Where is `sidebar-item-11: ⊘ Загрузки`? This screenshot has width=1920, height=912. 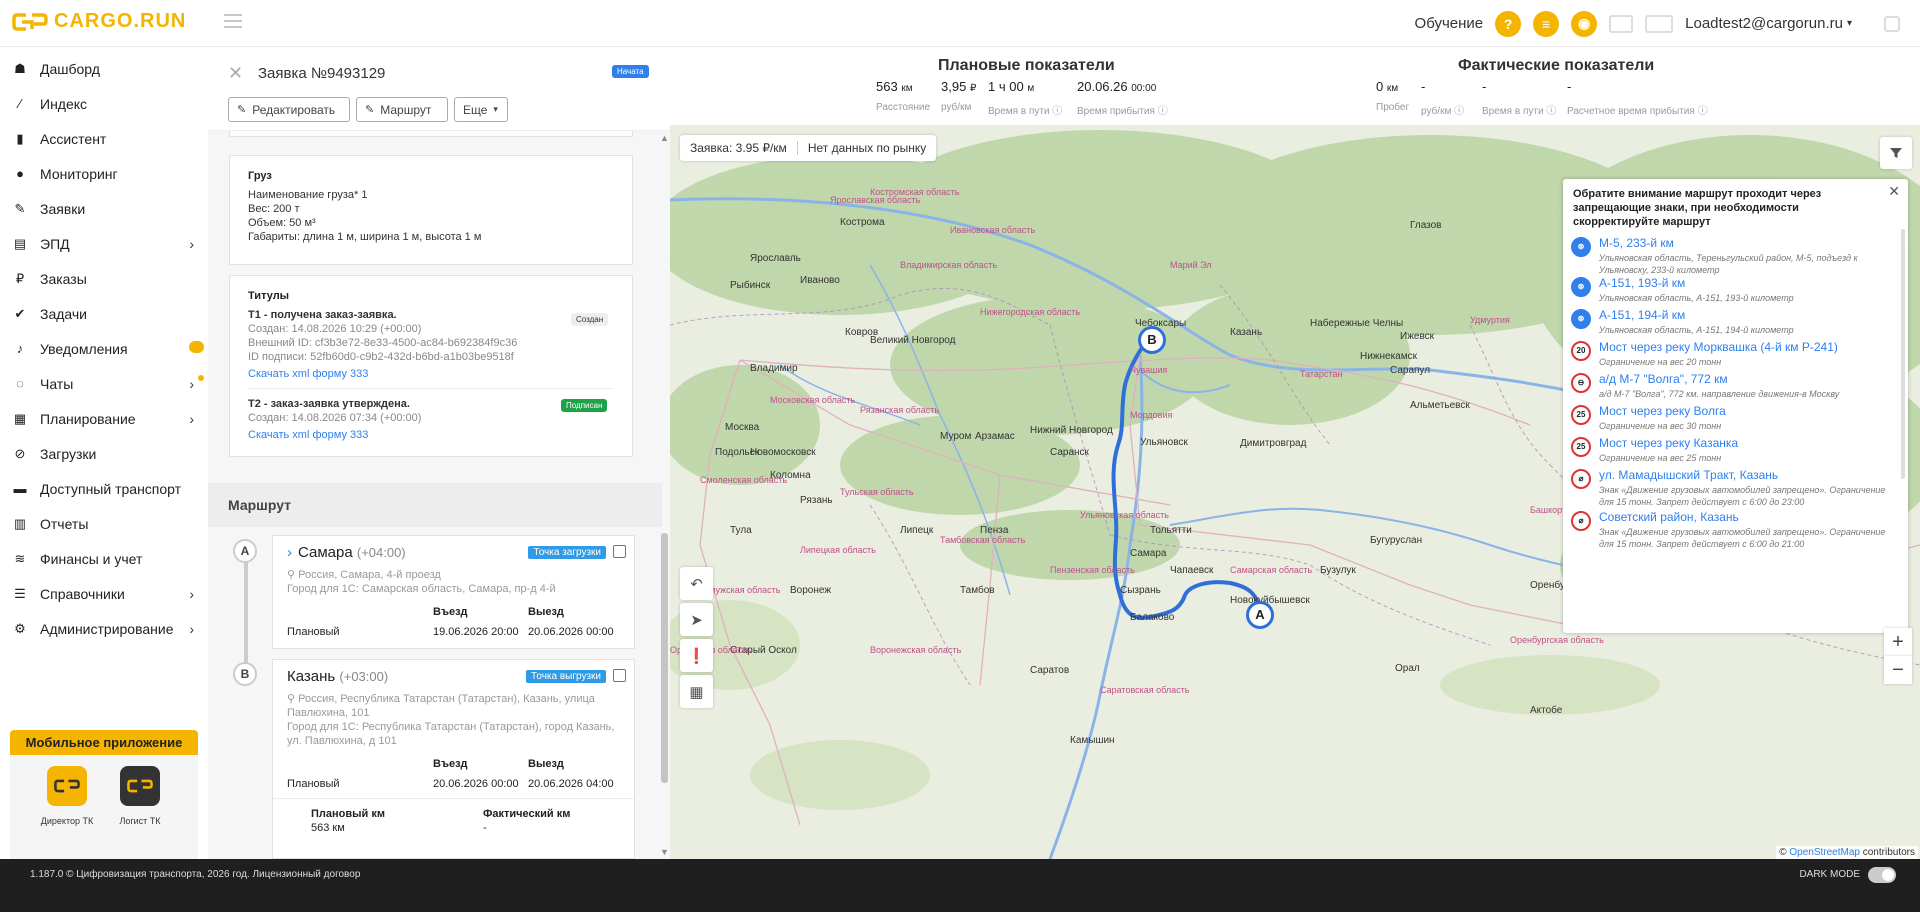
sidebar-item-11: ⊘ Загрузки is located at coordinates (104, 453).